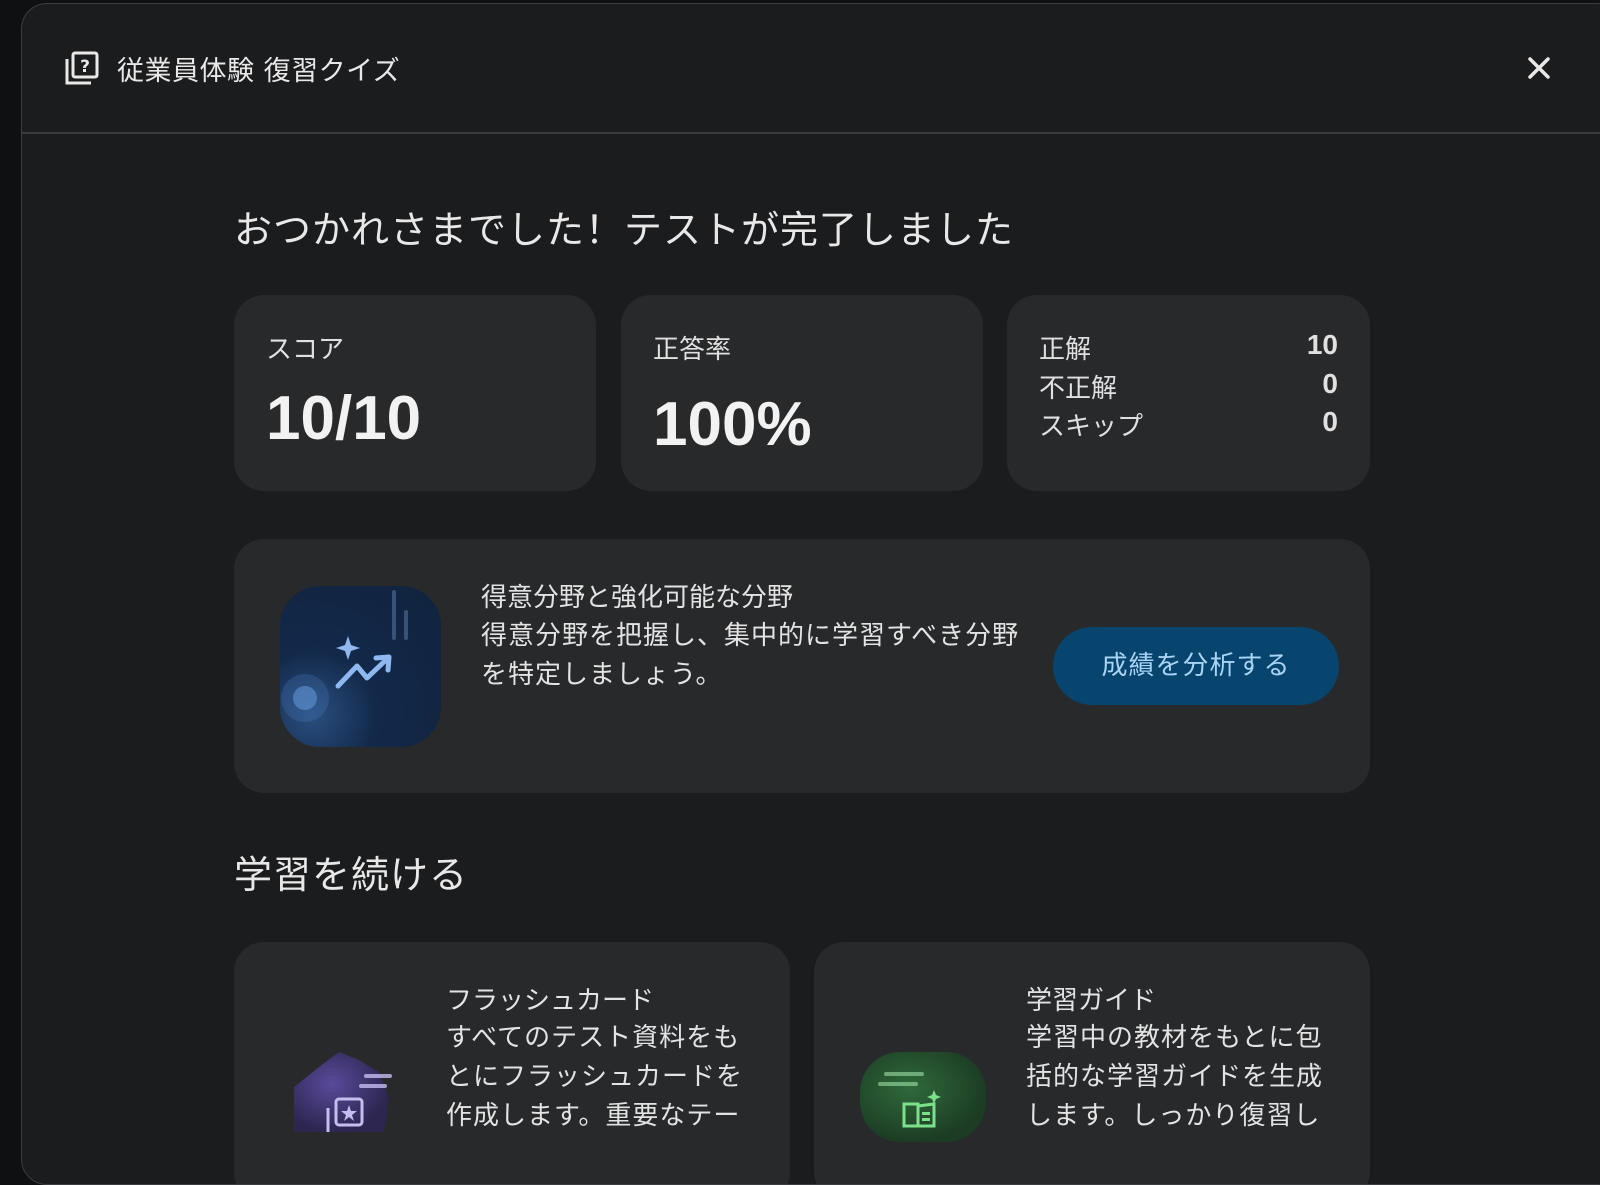  What do you see at coordinates (344, 656) in the screenshot?
I see `sparkle-trend-icon` at bounding box center [344, 656].